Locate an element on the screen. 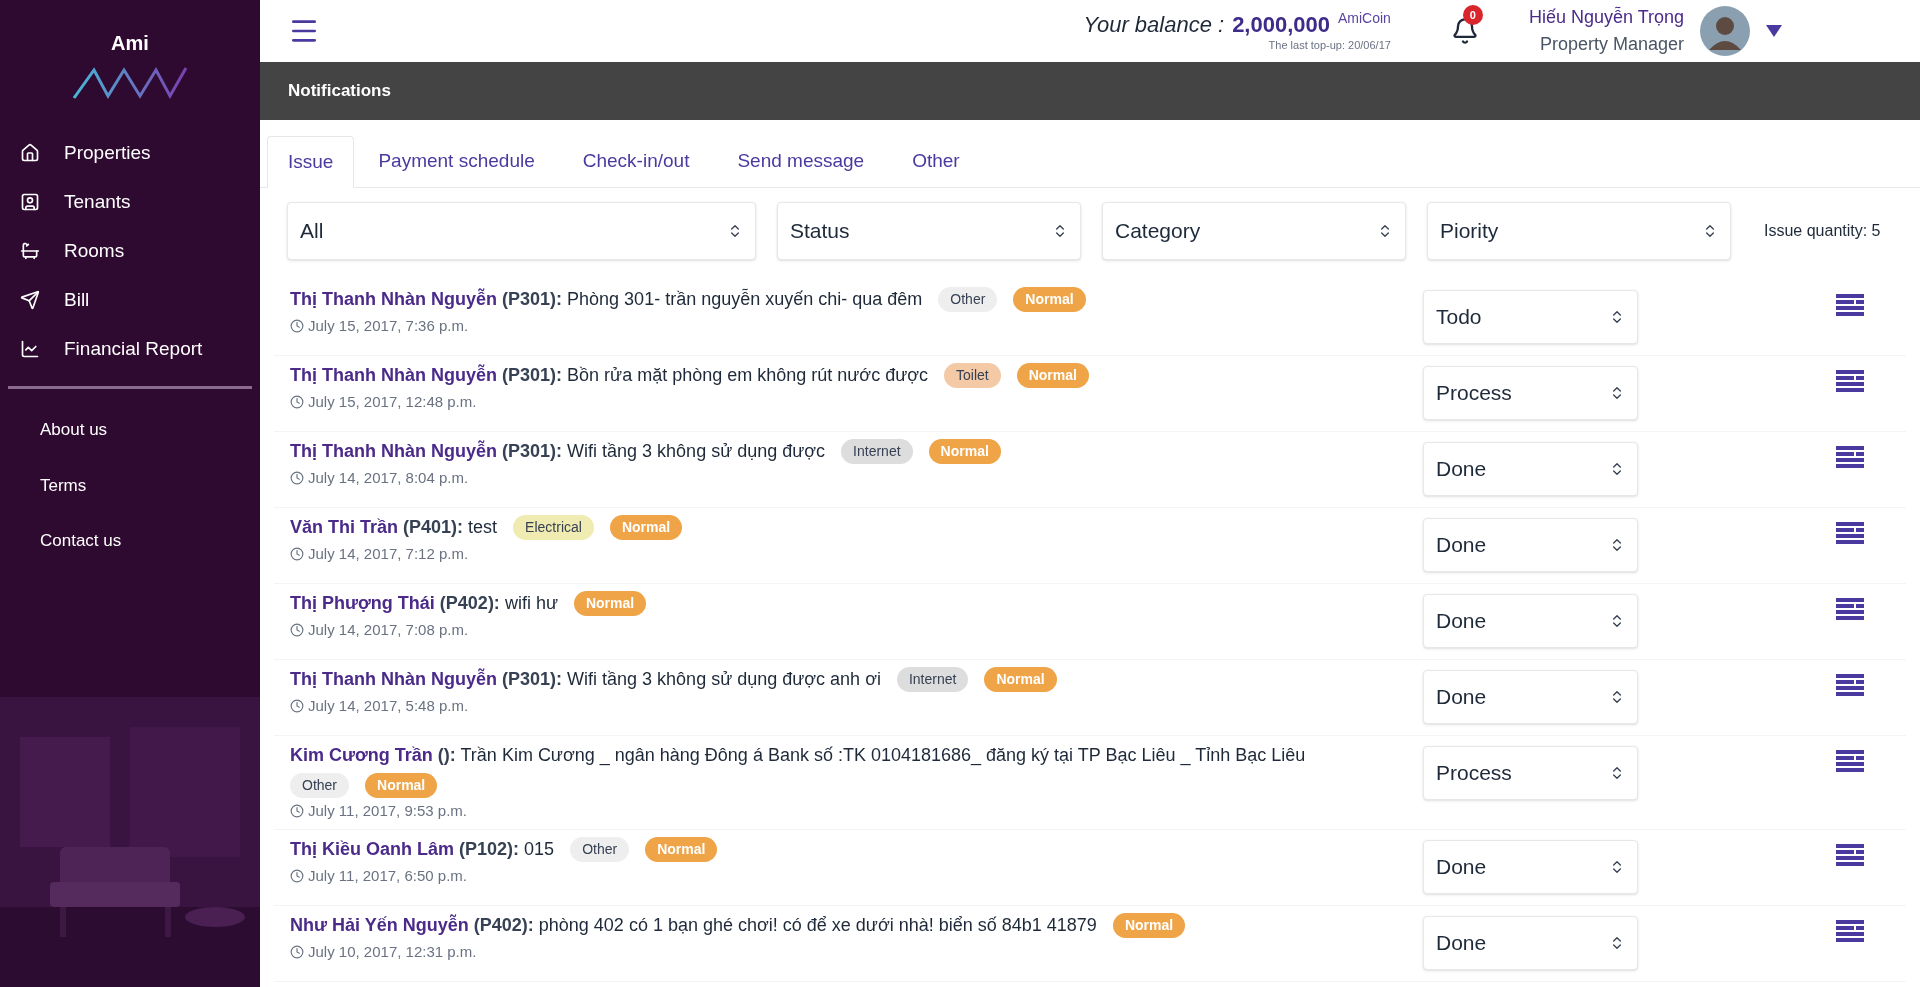 This screenshot has width=1920, height=987. issue-title: Thị Phượng Thái (P402): wifi hư is located at coordinates (424, 603).